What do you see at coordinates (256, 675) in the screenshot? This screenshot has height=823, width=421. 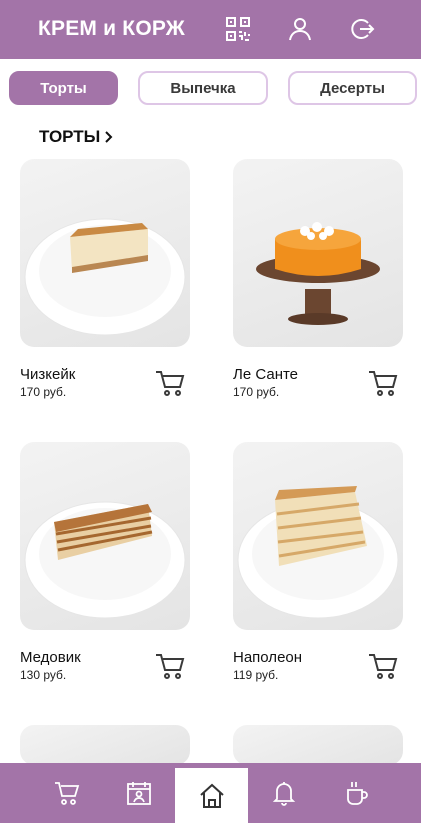 I see `product-price: 119 руб.` at bounding box center [256, 675].